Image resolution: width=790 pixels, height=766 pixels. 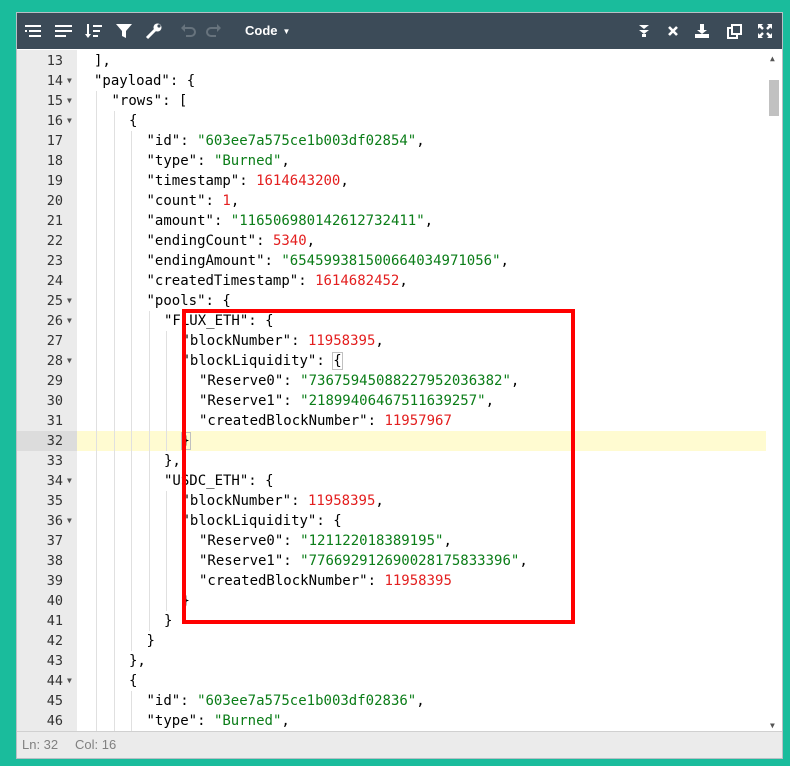 What do you see at coordinates (421, 541) in the screenshot?
I see `code-line: "Reserve0": "121122018389195",` at bounding box center [421, 541].